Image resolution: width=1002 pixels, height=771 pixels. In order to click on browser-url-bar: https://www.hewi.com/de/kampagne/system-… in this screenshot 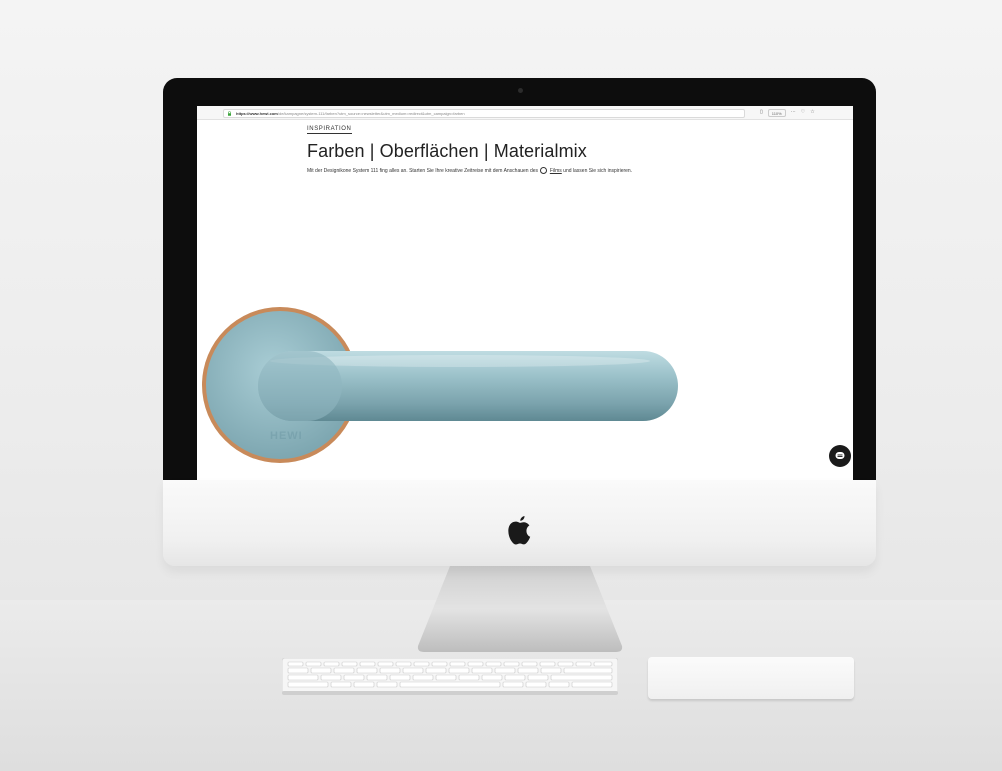, I will do `click(525, 113)`.